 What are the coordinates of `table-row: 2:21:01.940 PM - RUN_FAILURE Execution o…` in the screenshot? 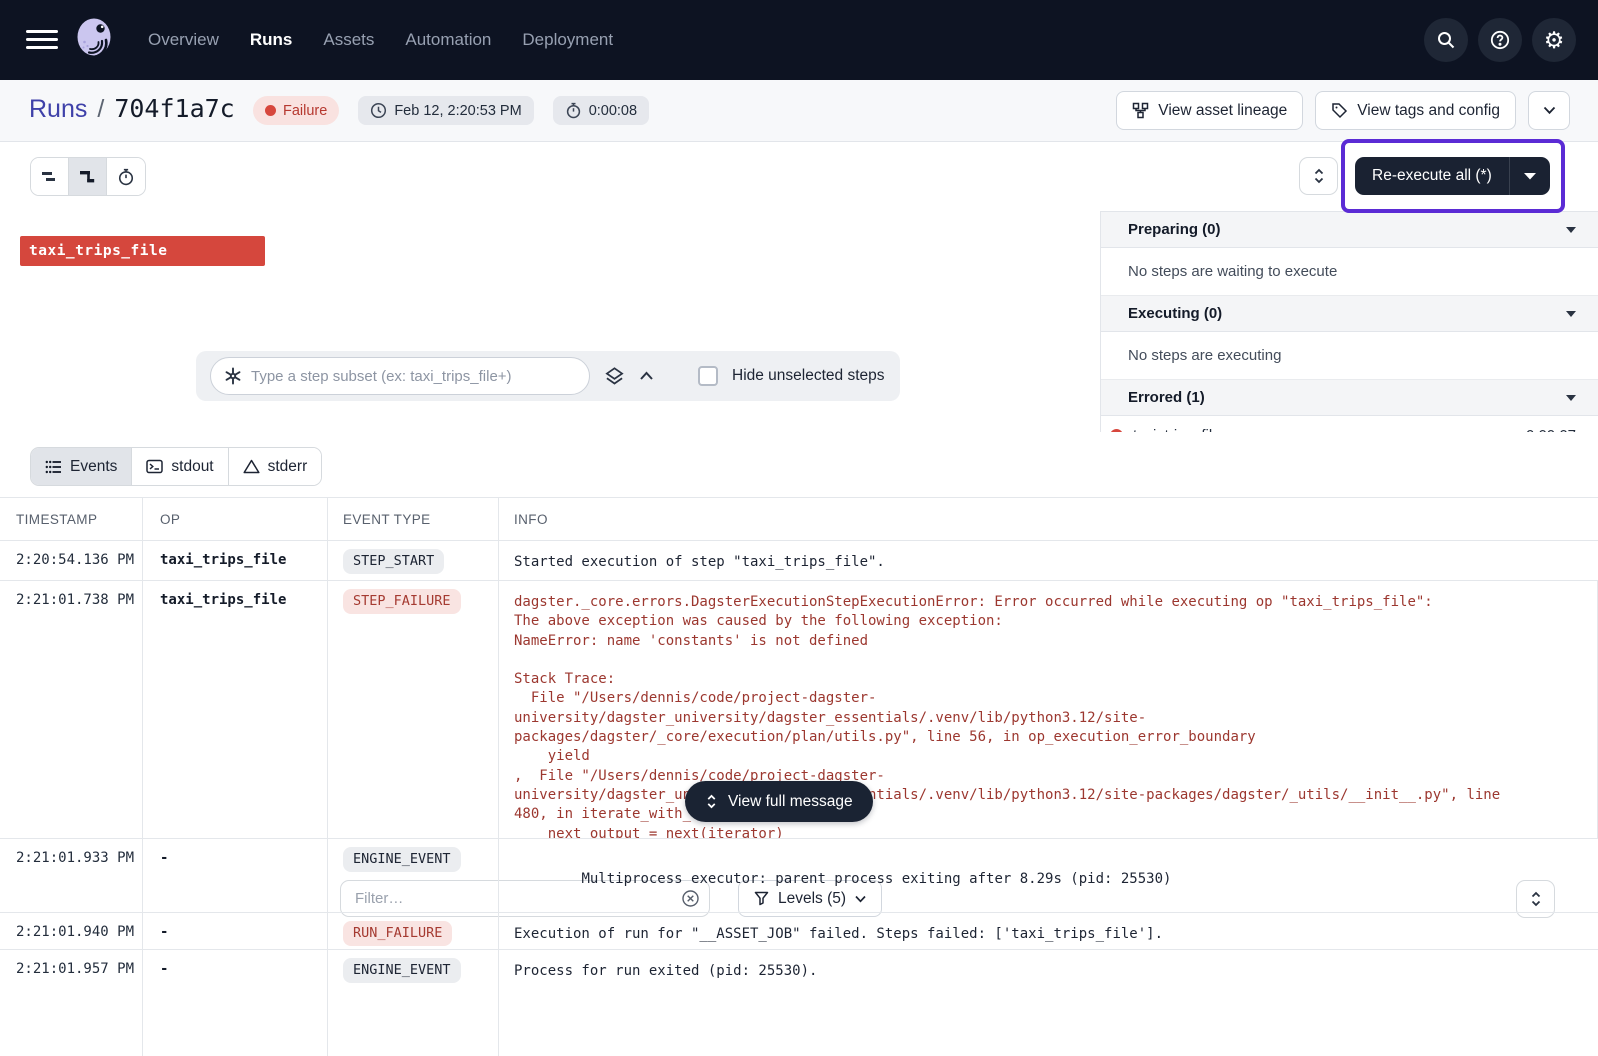 It's located at (799, 931).